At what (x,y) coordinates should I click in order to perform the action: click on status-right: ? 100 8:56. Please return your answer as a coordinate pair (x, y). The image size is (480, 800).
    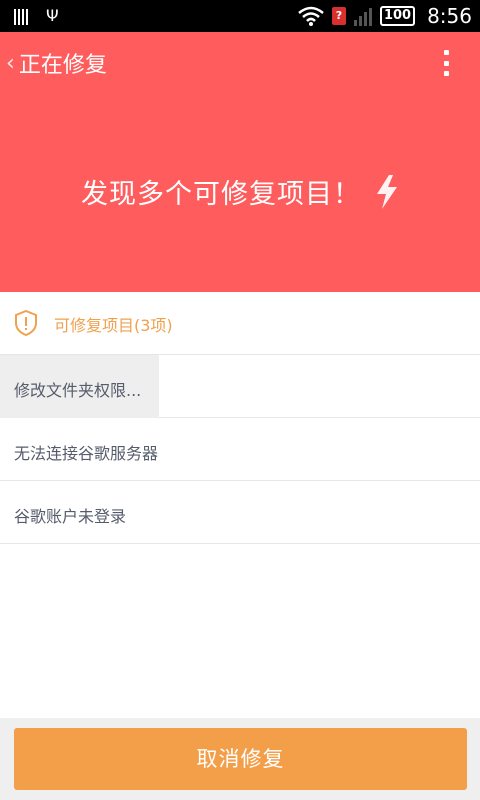
    Looking at the image, I should click on (385, 16).